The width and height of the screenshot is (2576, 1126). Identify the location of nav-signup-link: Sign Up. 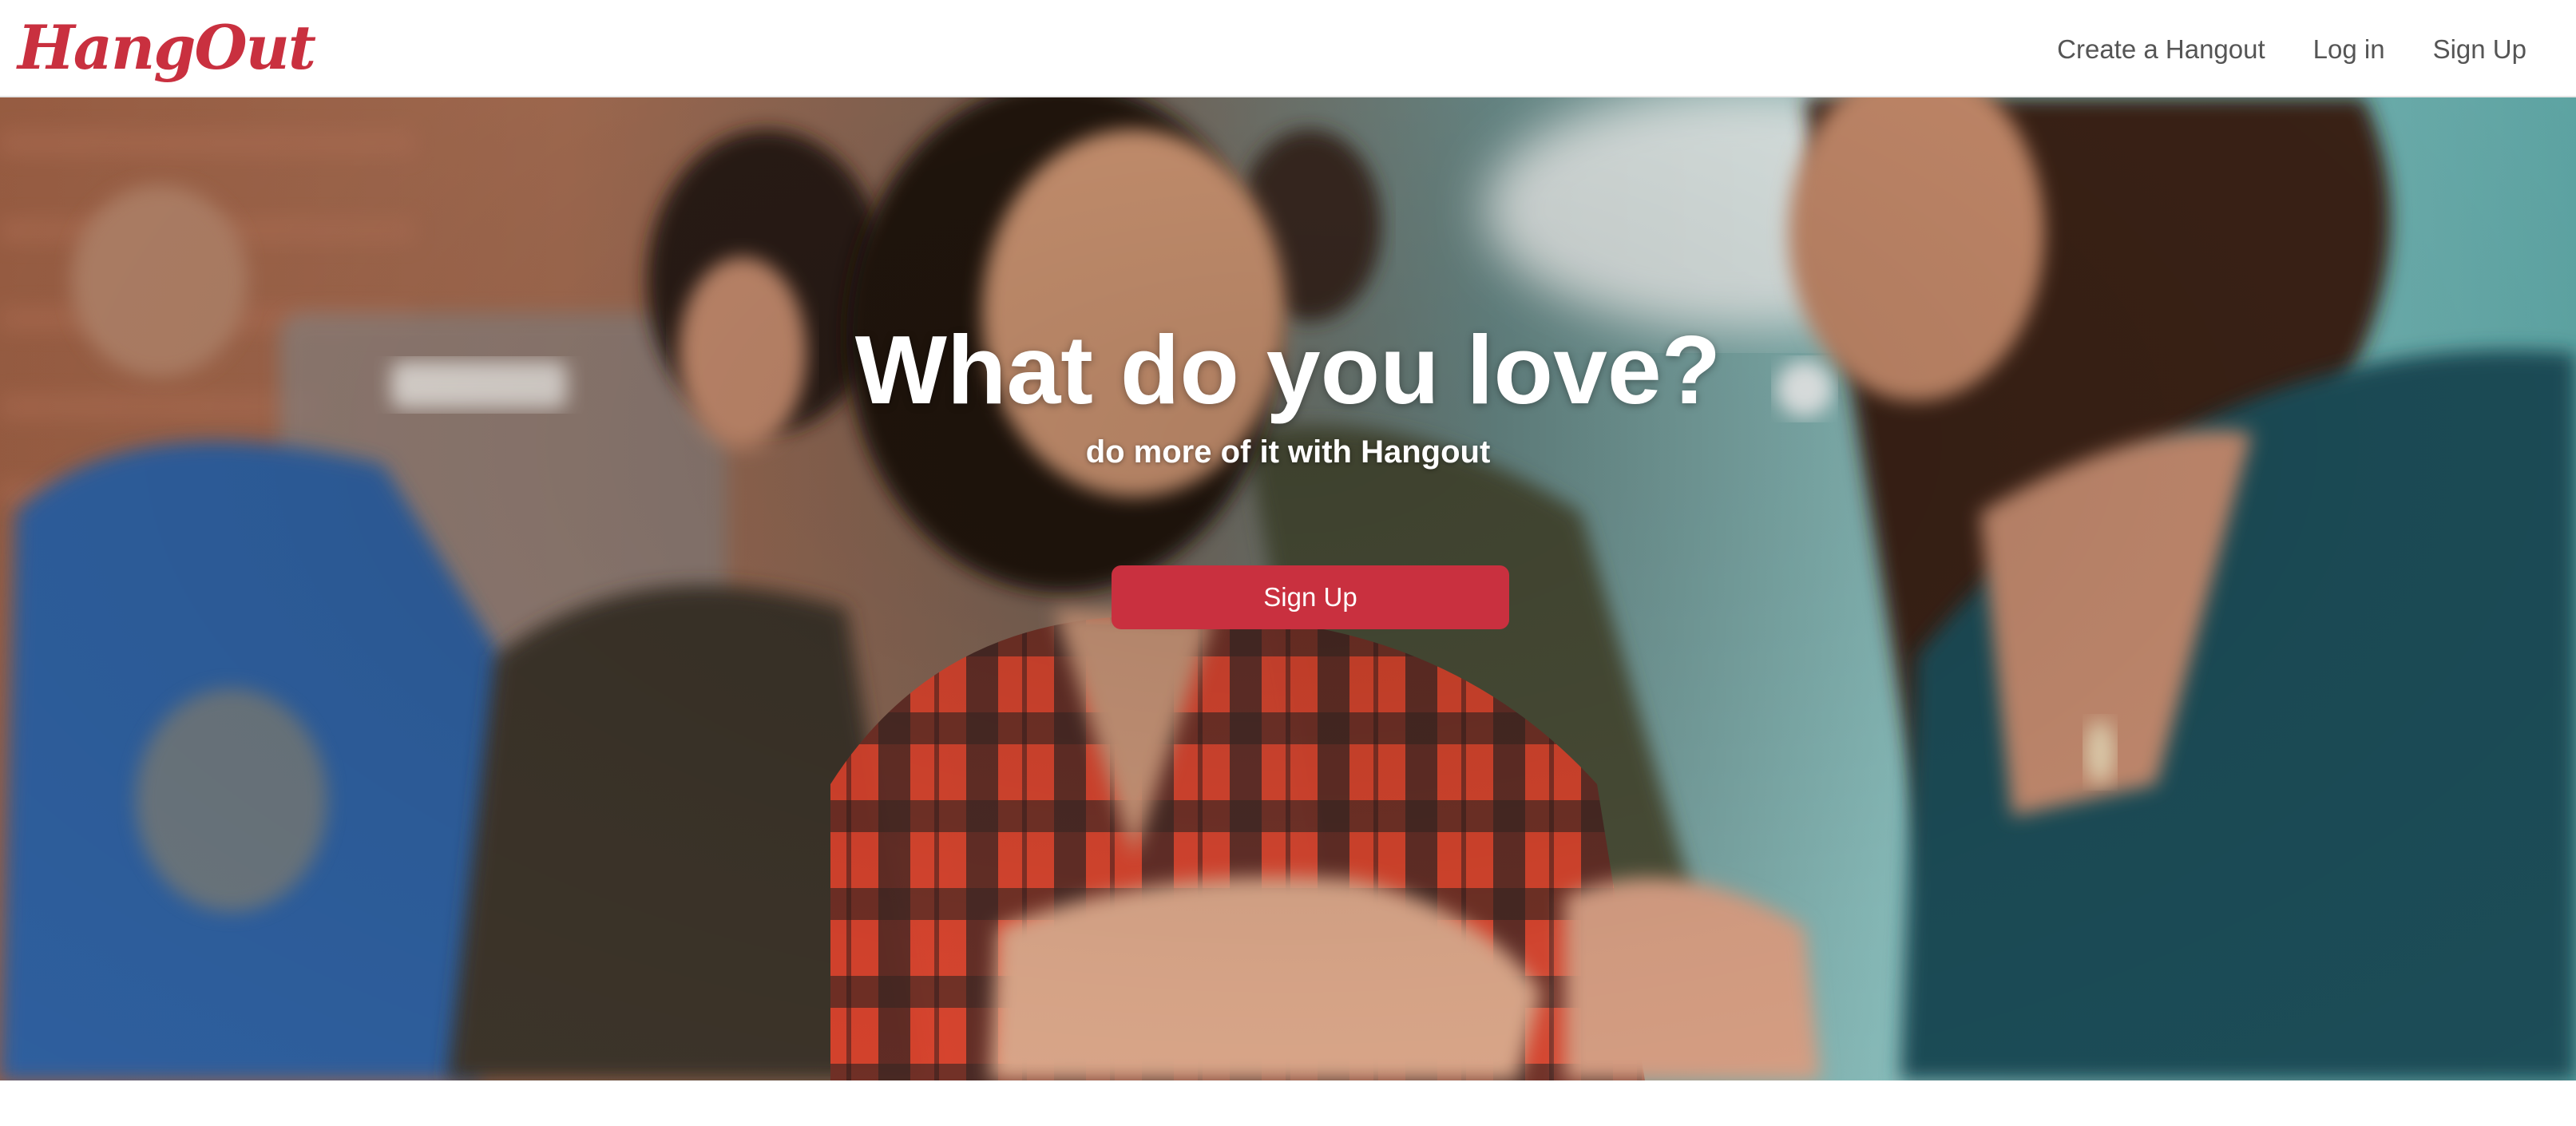
(2479, 49).